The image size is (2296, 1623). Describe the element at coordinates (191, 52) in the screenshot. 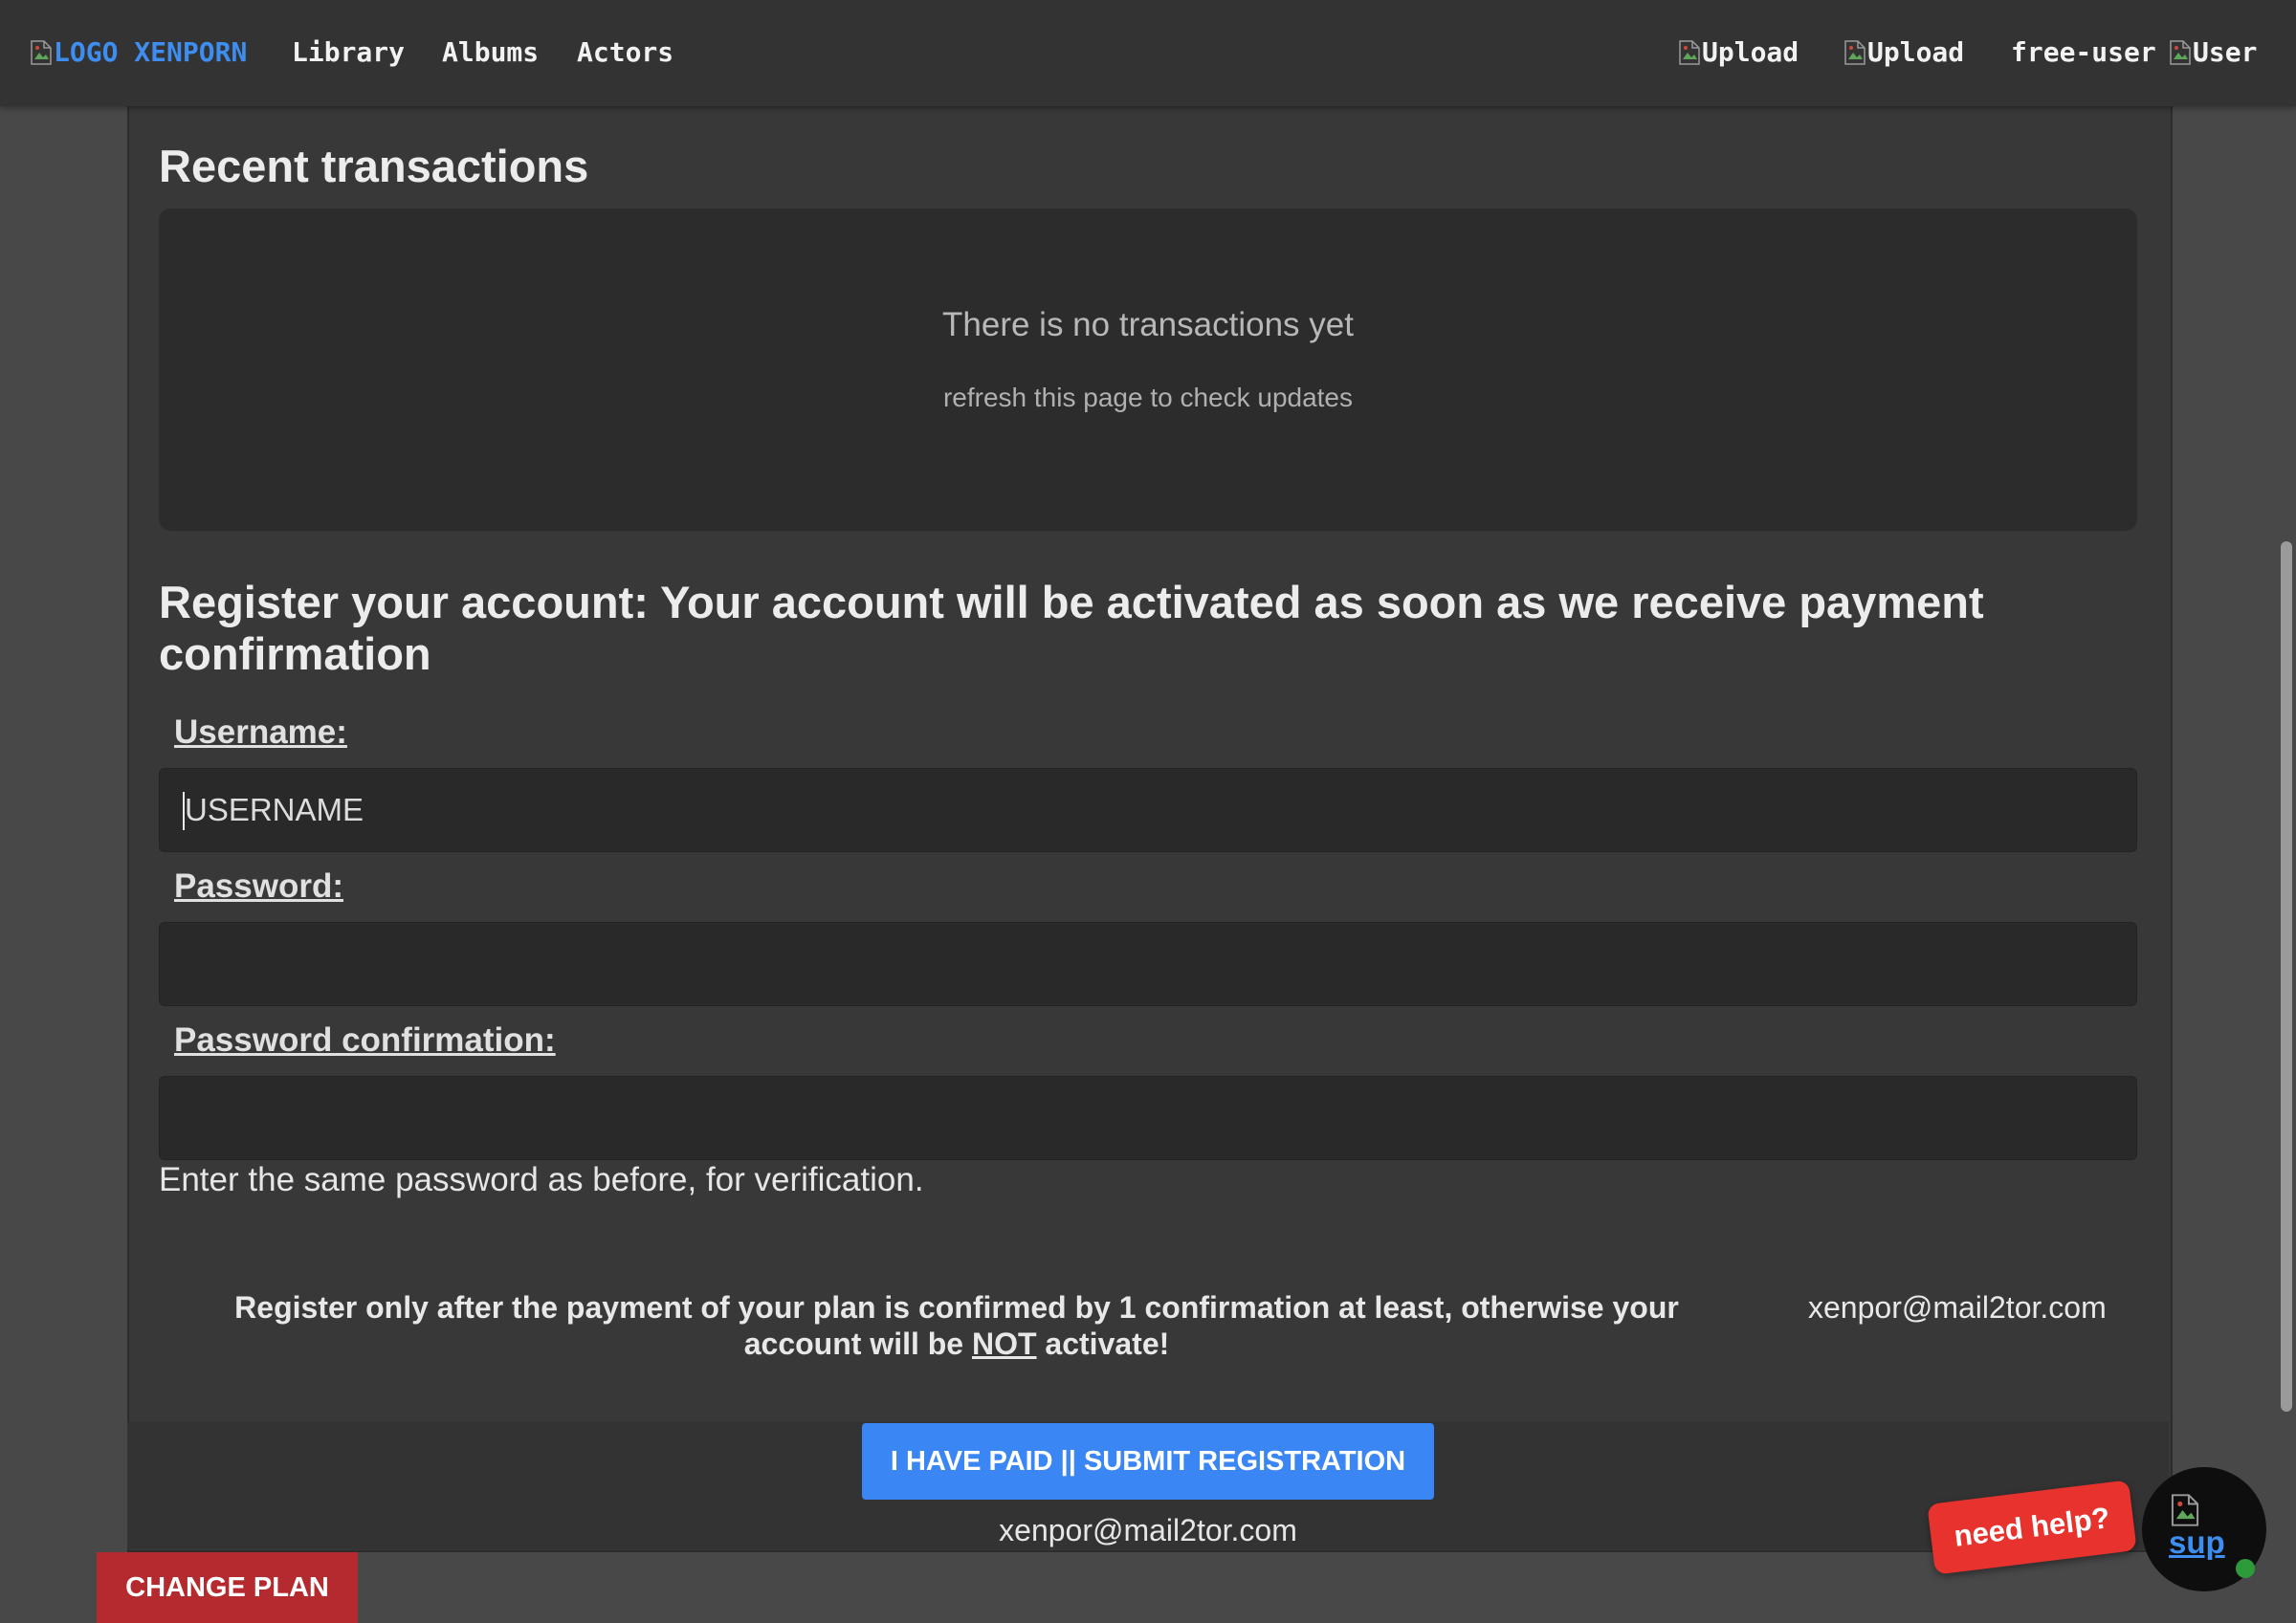

I see `brand-name: XENPORN` at that location.